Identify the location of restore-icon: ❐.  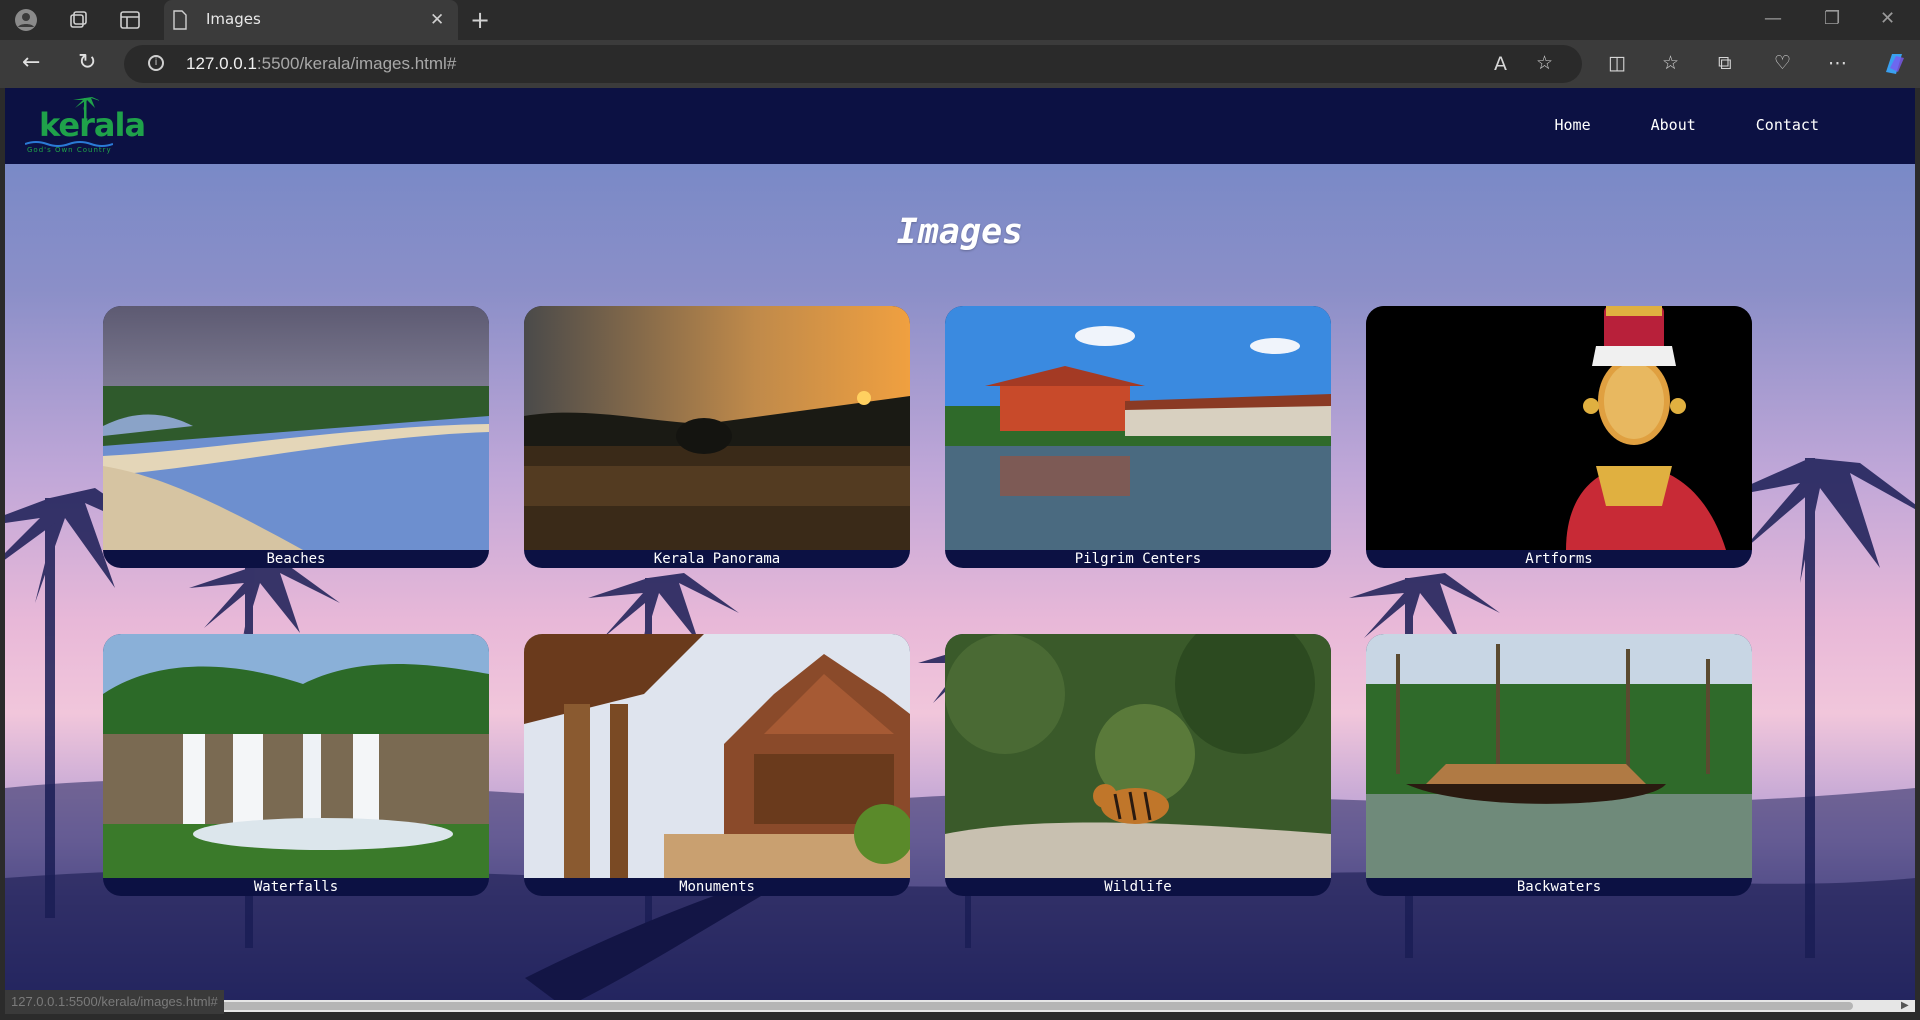
(1832, 18).